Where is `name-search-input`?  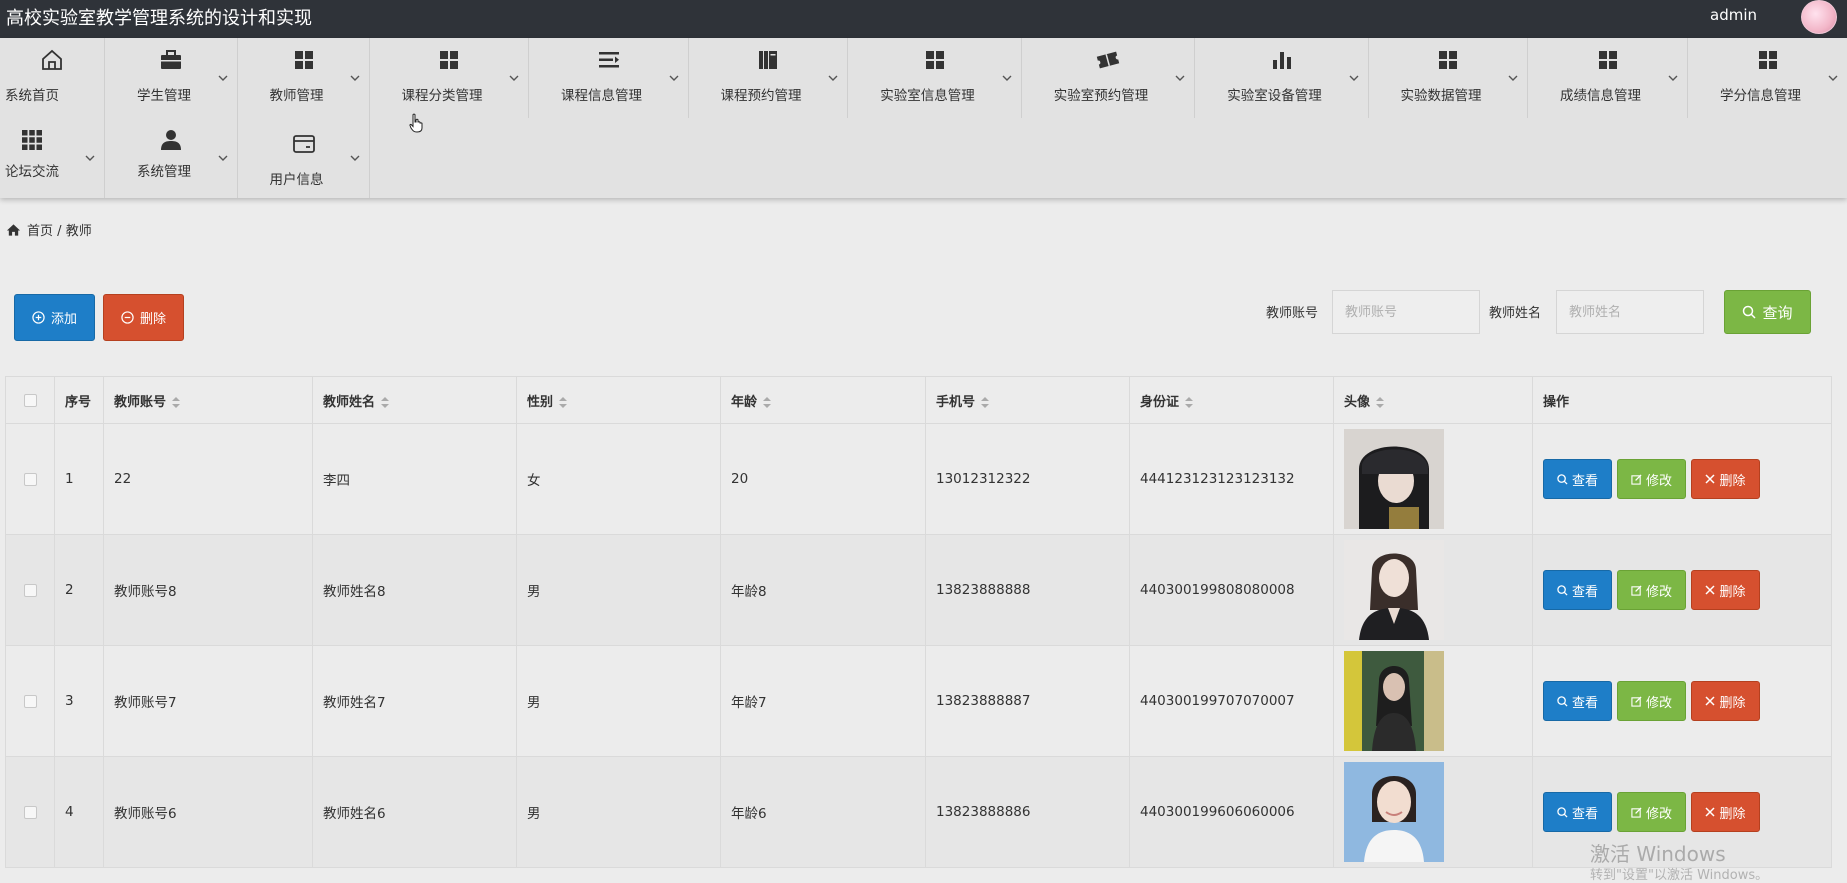 name-search-input is located at coordinates (1630, 312).